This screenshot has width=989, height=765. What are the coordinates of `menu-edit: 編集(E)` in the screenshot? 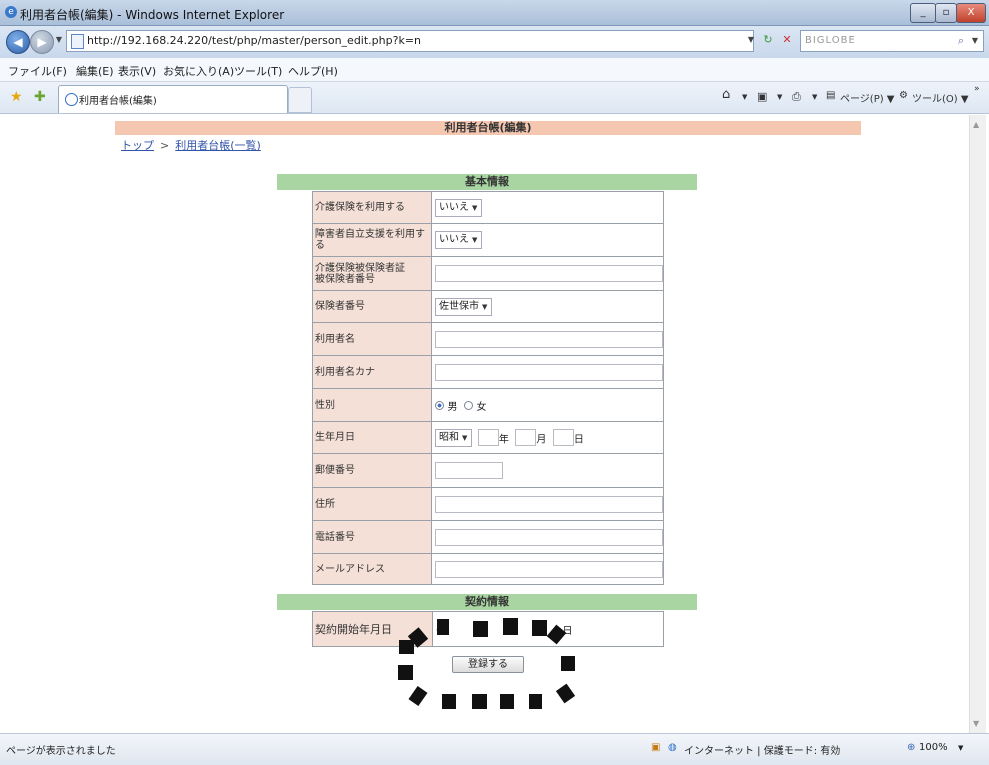 It's located at (95, 71).